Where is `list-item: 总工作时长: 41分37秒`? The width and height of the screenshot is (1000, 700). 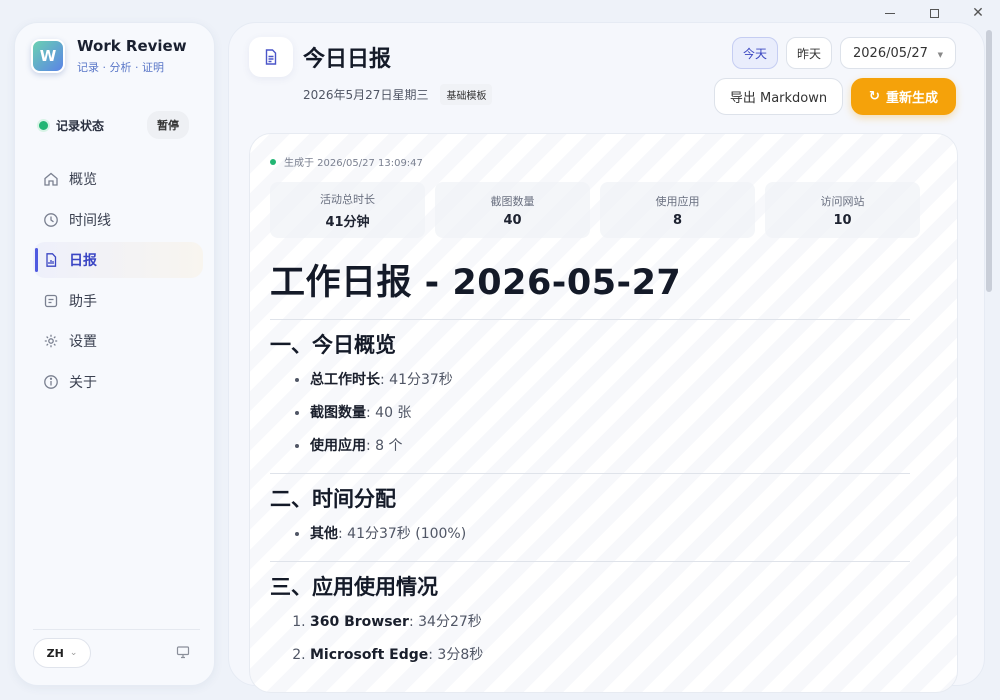 list-item: 总工作时长: 41分37秒 is located at coordinates (610, 380).